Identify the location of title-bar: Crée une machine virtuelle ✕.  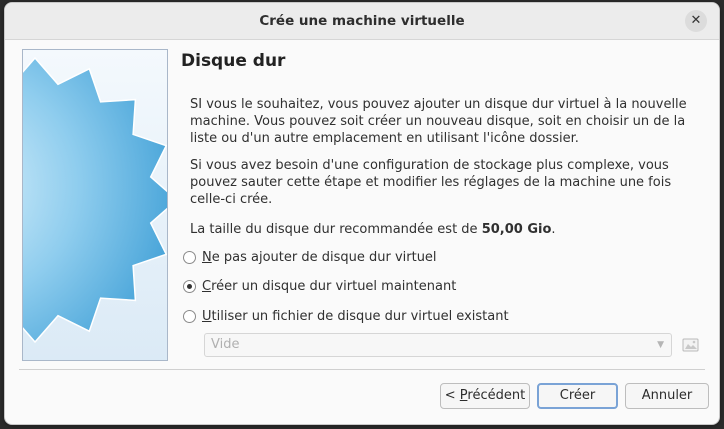
(362, 21).